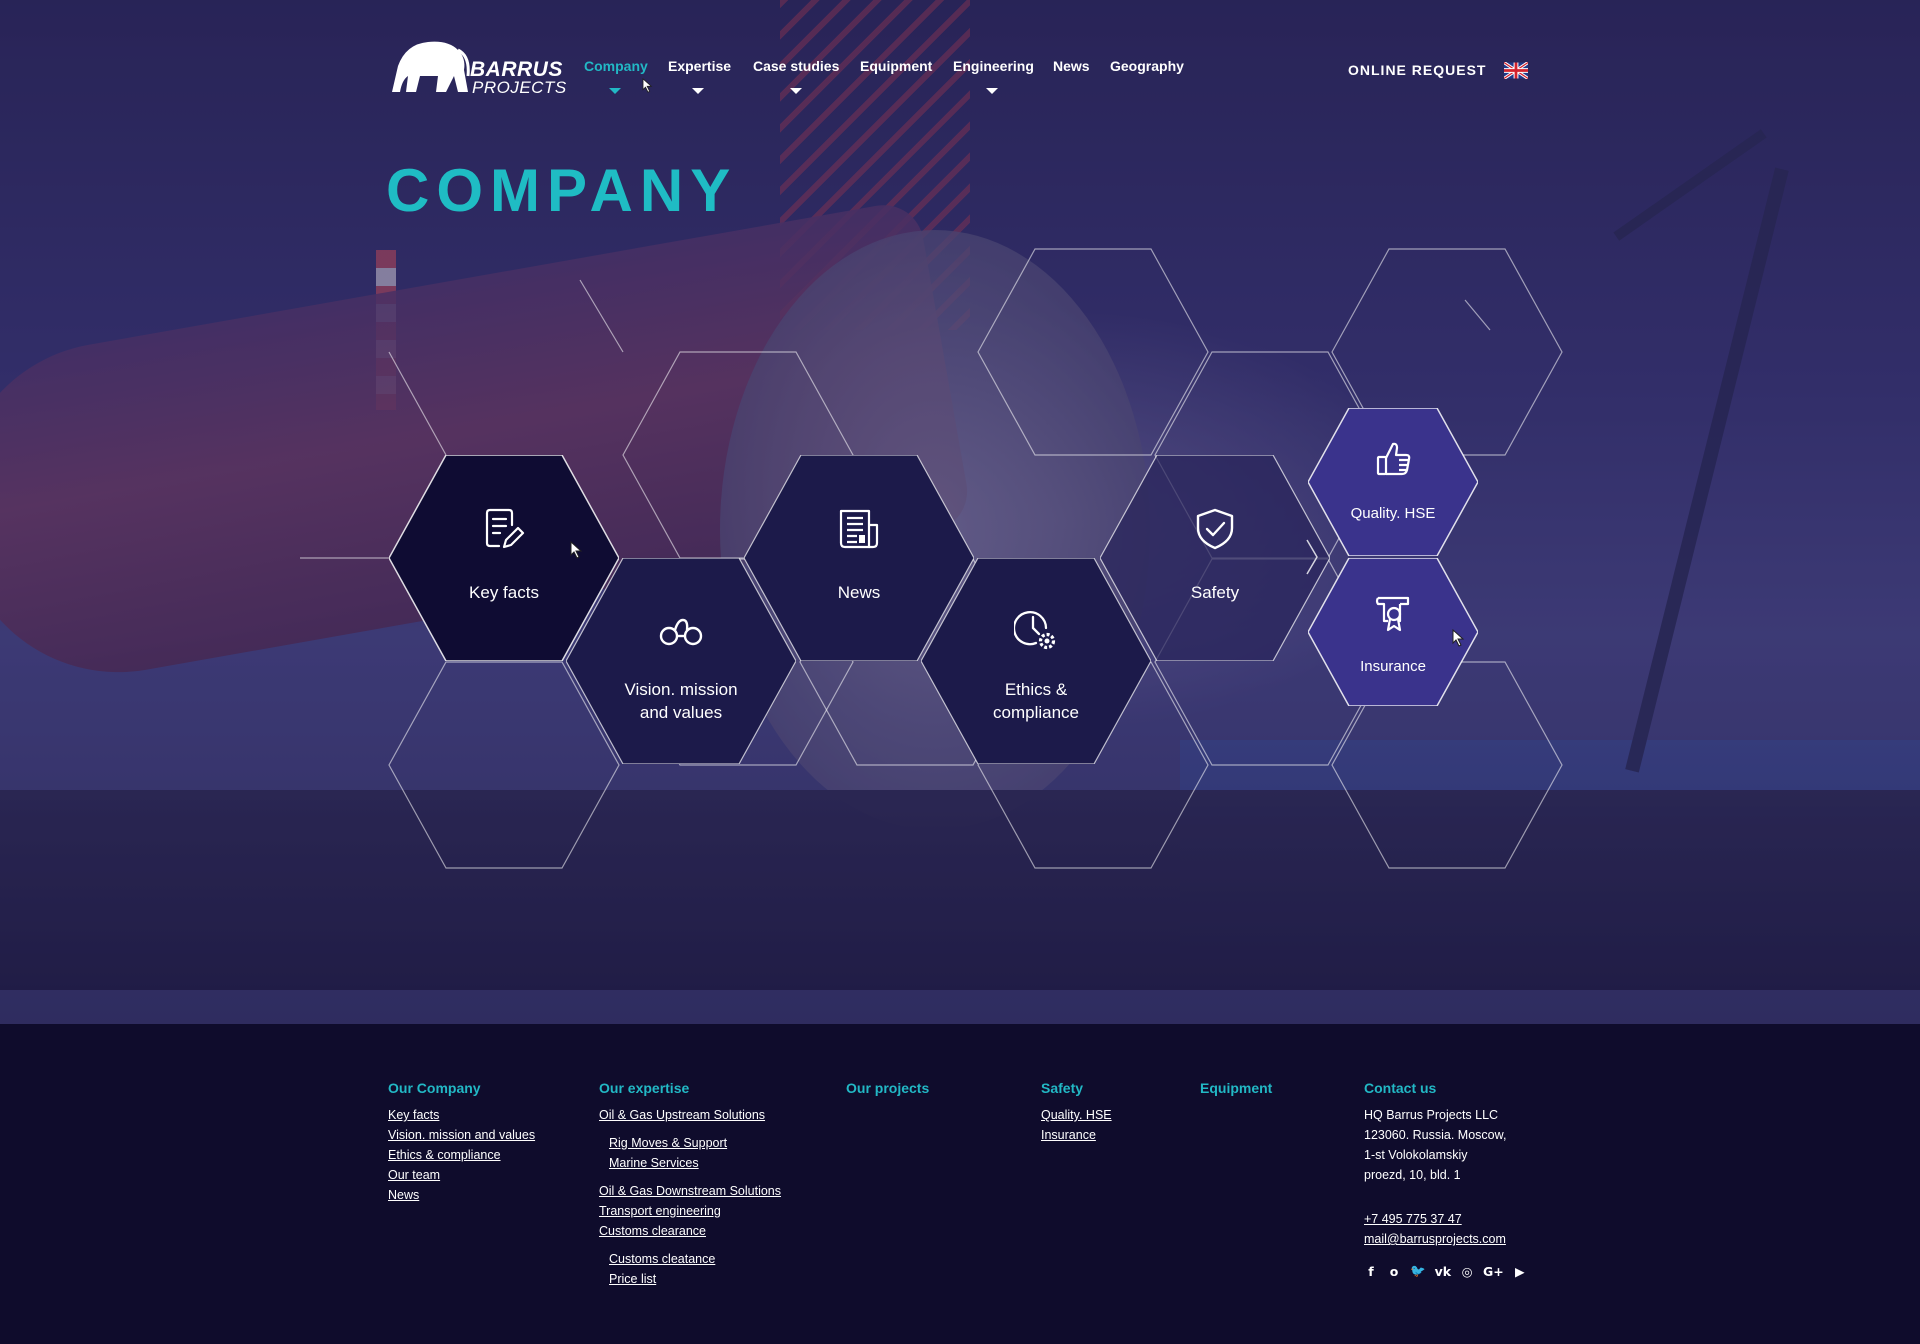  I want to click on newspaper-icon, so click(859, 529).